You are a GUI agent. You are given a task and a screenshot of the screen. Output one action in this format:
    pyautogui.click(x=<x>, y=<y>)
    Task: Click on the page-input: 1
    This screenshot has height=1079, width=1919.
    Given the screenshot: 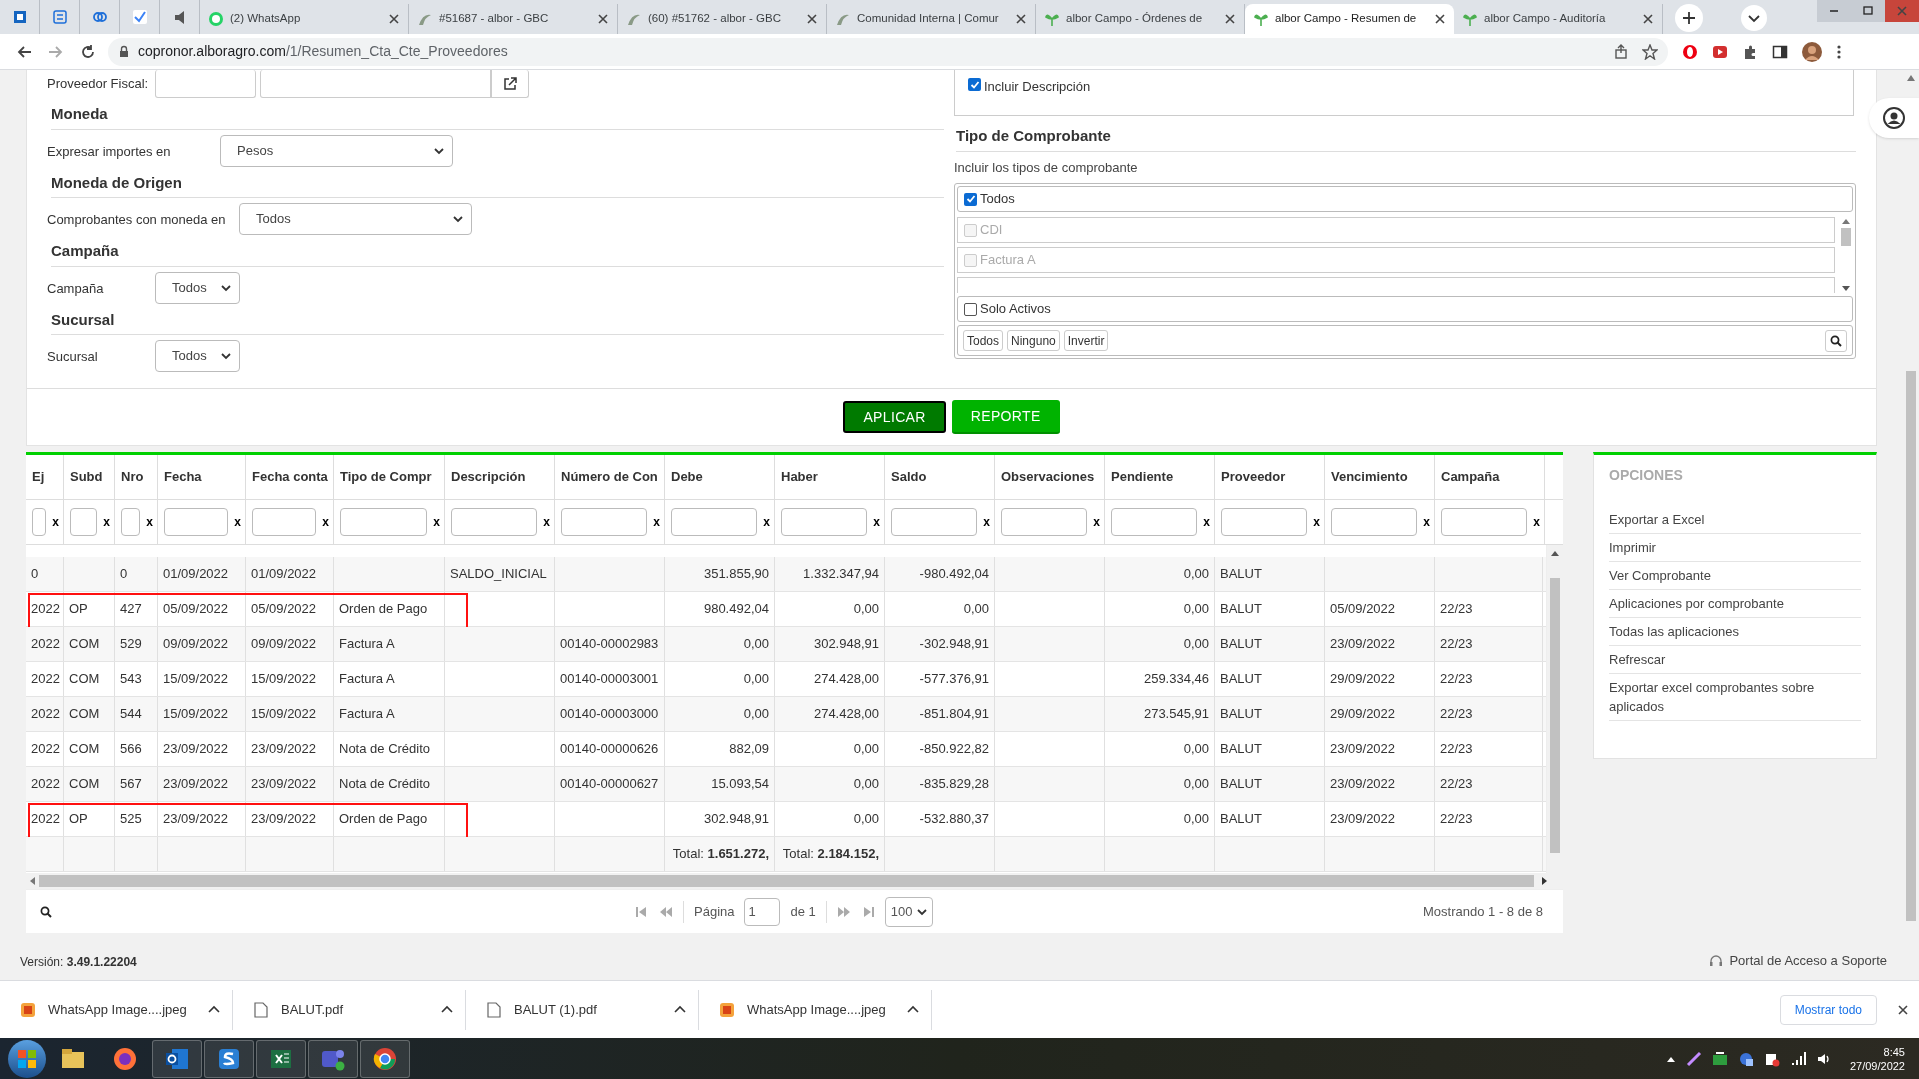 What is the action you would take?
    pyautogui.click(x=762, y=911)
    